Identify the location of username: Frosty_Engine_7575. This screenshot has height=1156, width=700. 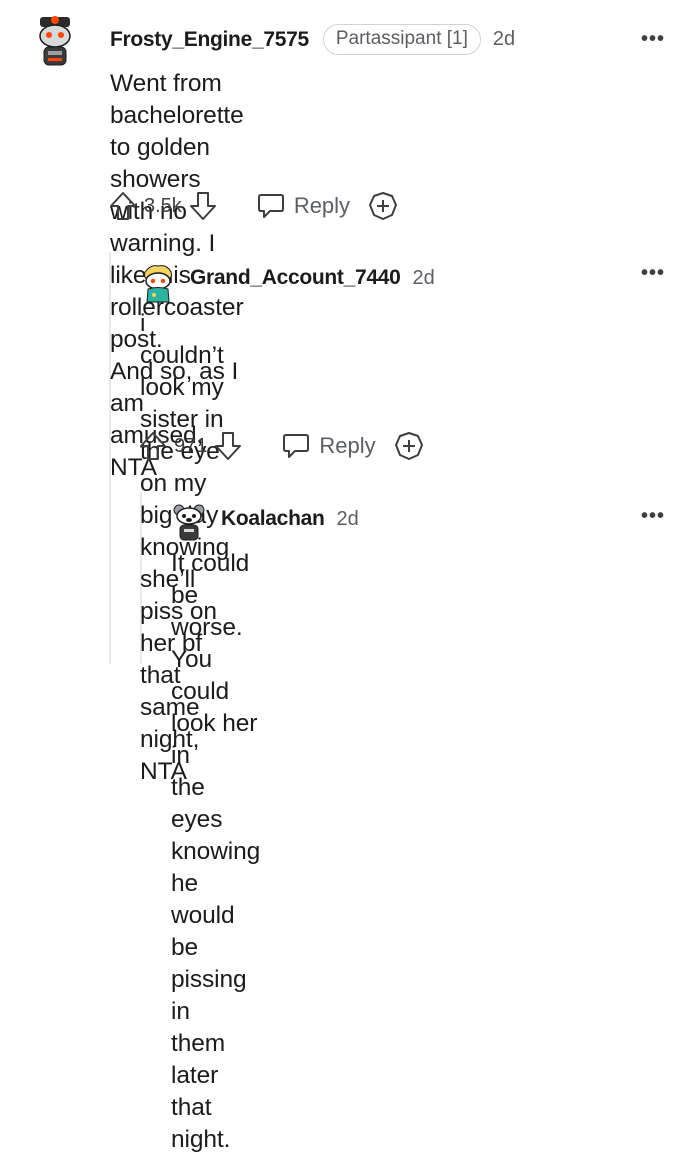
(209, 40).